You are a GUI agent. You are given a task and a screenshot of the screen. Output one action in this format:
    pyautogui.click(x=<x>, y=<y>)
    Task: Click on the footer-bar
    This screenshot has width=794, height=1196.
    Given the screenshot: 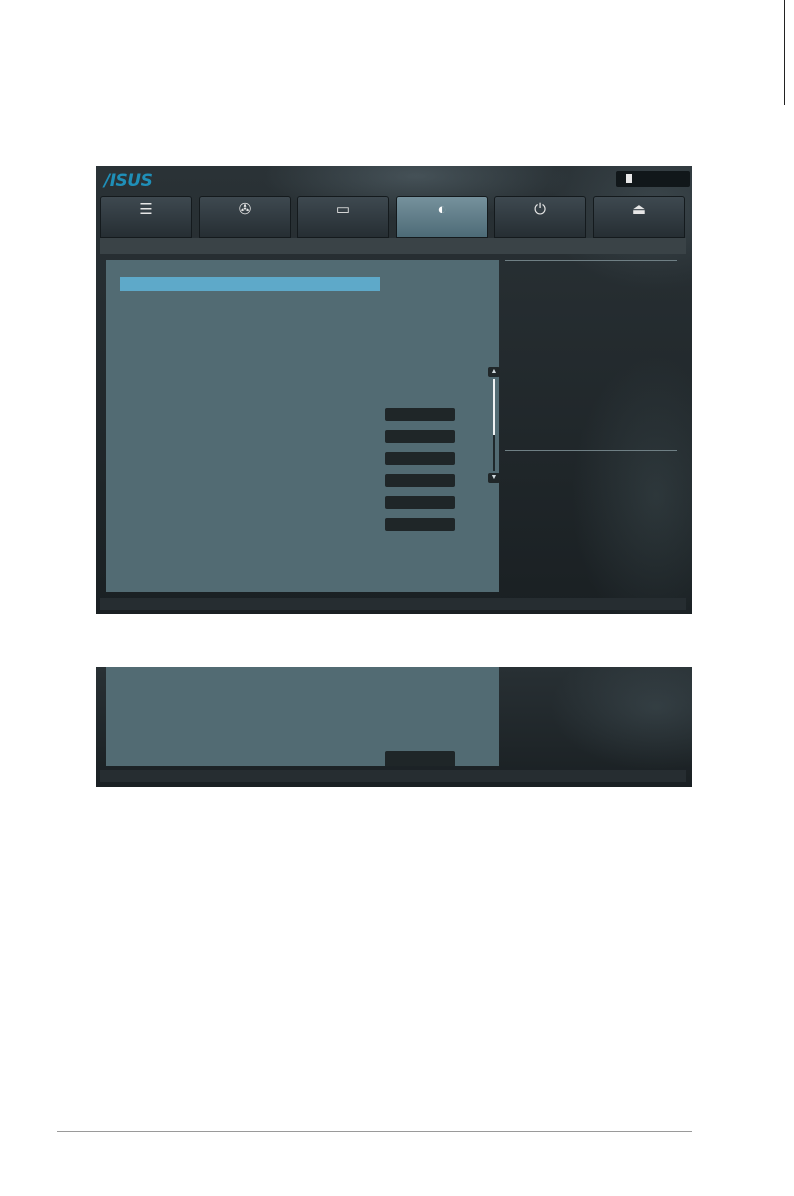 What is the action you would take?
    pyautogui.click(x=393, y=604)
    